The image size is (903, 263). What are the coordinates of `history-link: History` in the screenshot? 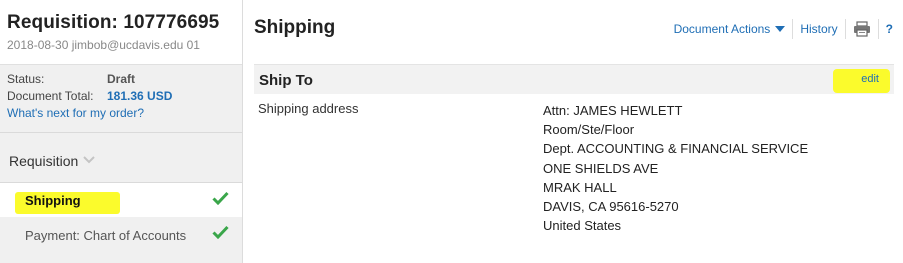 It's located at (818, 29).